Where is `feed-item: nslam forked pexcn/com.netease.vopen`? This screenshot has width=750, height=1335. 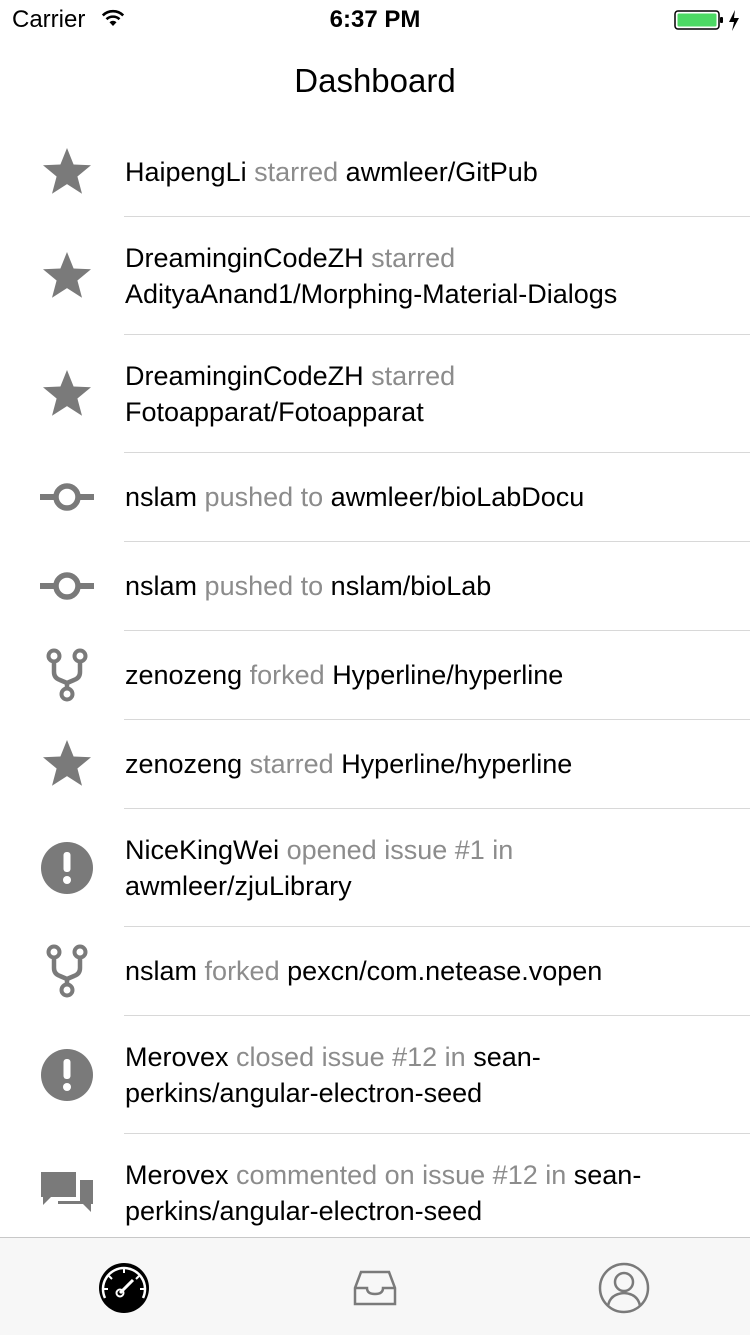
feed-item: nslam forked pexcn/com.netease.vopen is located at coordinates (375, 971).